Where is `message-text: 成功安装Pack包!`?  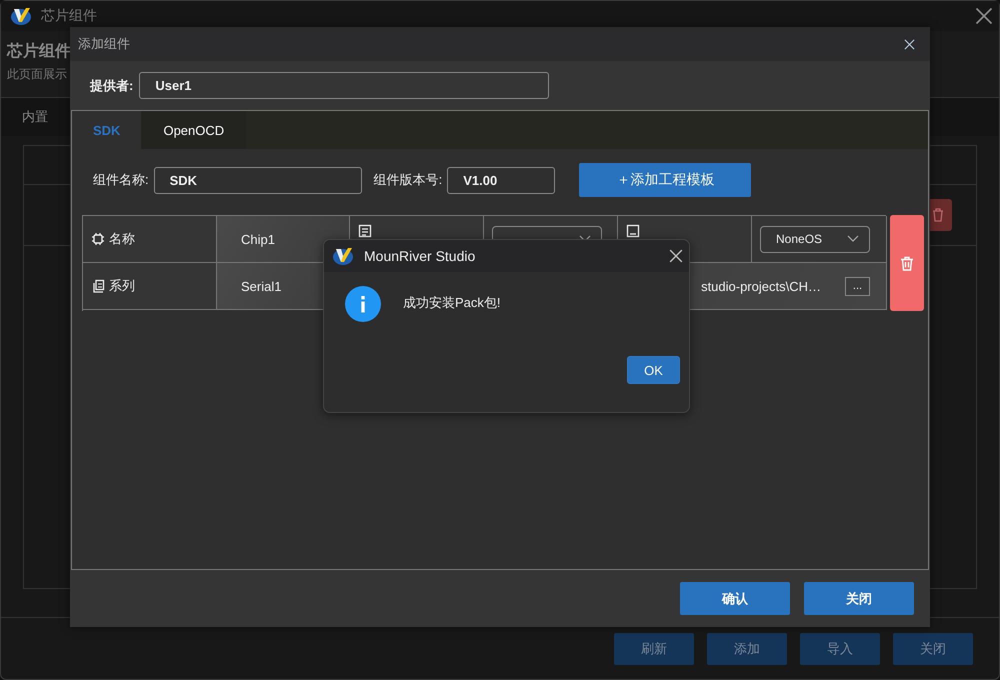 message-text: 成功安装Pack包! is located at coordinates (452, 303).